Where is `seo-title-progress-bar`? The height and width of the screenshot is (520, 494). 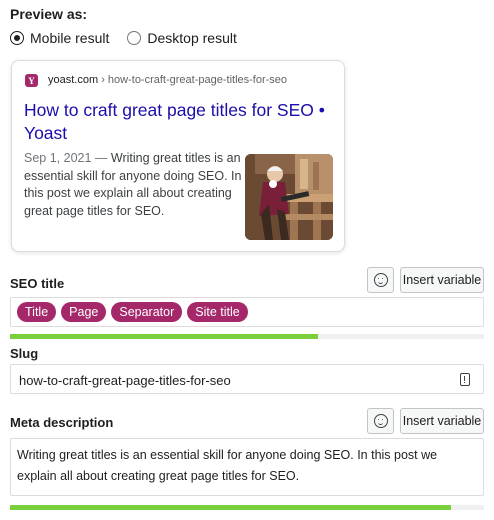
seo-title-progress-bar is located at coordinates (247, 336).